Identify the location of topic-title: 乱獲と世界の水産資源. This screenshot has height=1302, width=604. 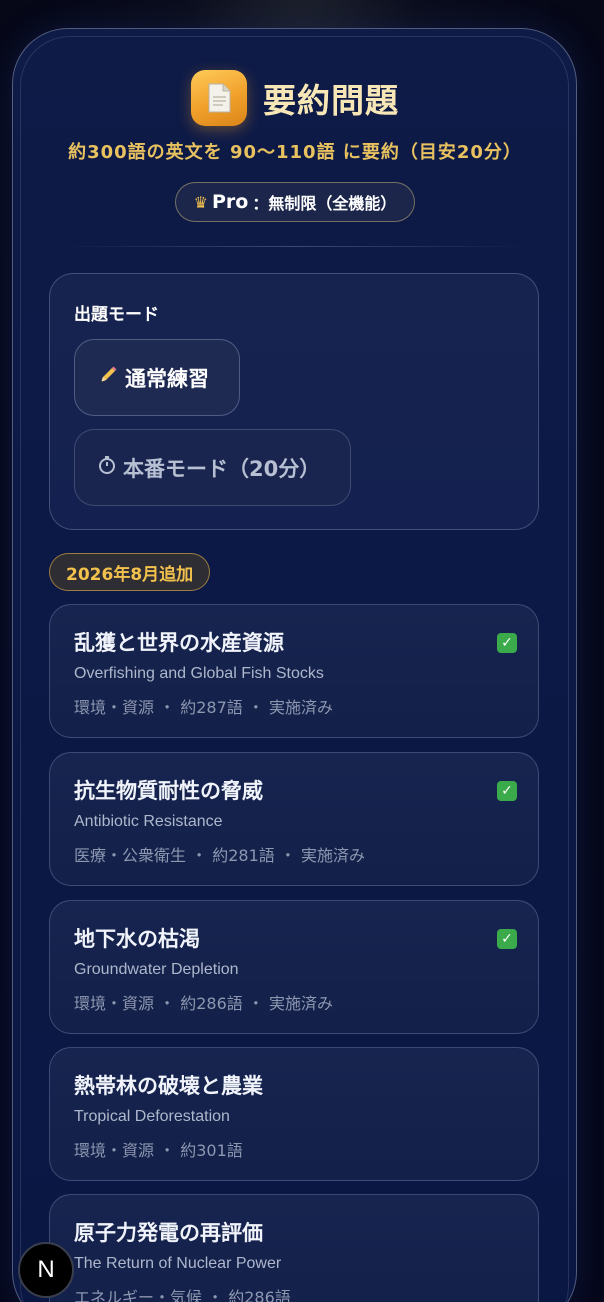
(179, 643).